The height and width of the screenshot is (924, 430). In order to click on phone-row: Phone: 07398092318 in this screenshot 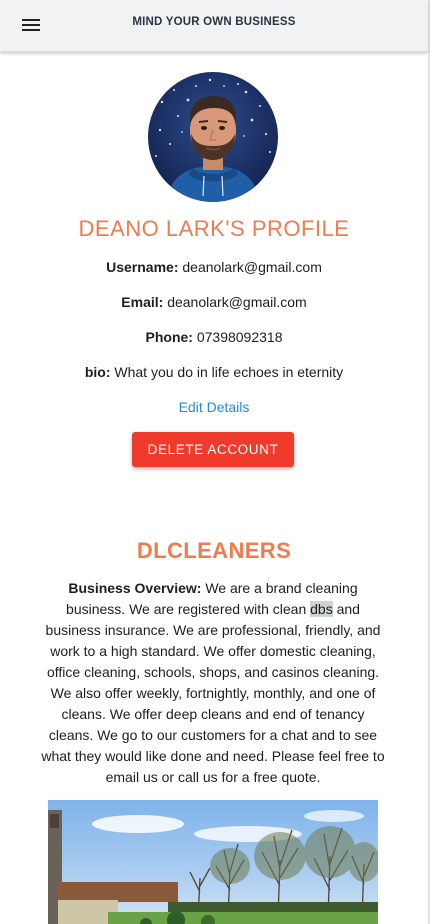, I will do `click(214, 337)`.